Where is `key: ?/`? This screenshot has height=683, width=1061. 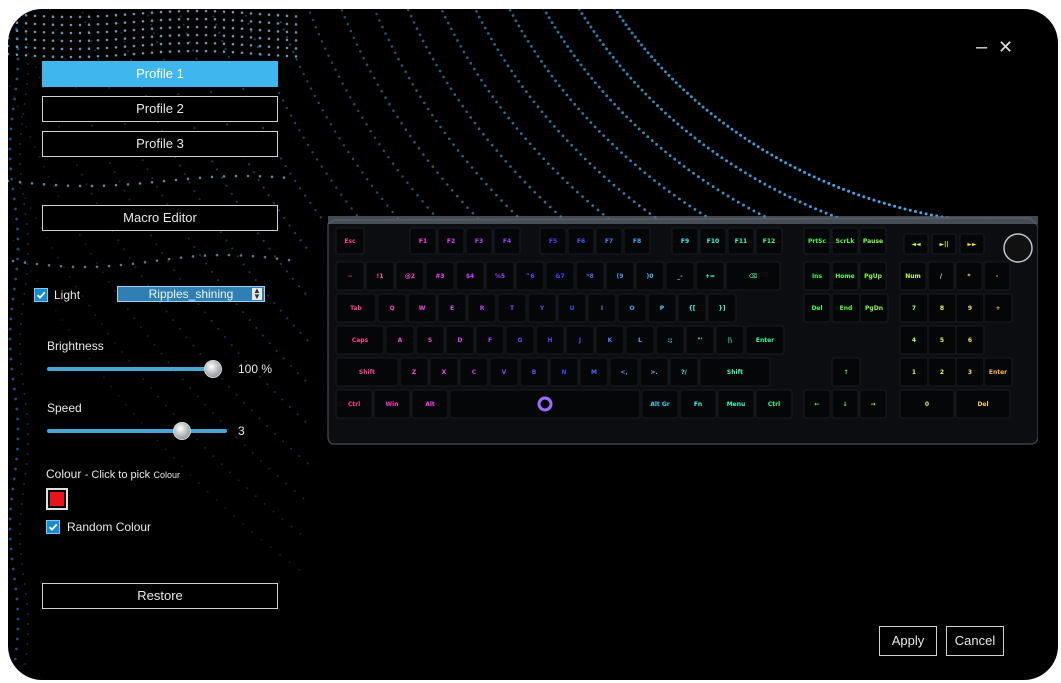
key: ?/ is located at coordinates (684, 372).